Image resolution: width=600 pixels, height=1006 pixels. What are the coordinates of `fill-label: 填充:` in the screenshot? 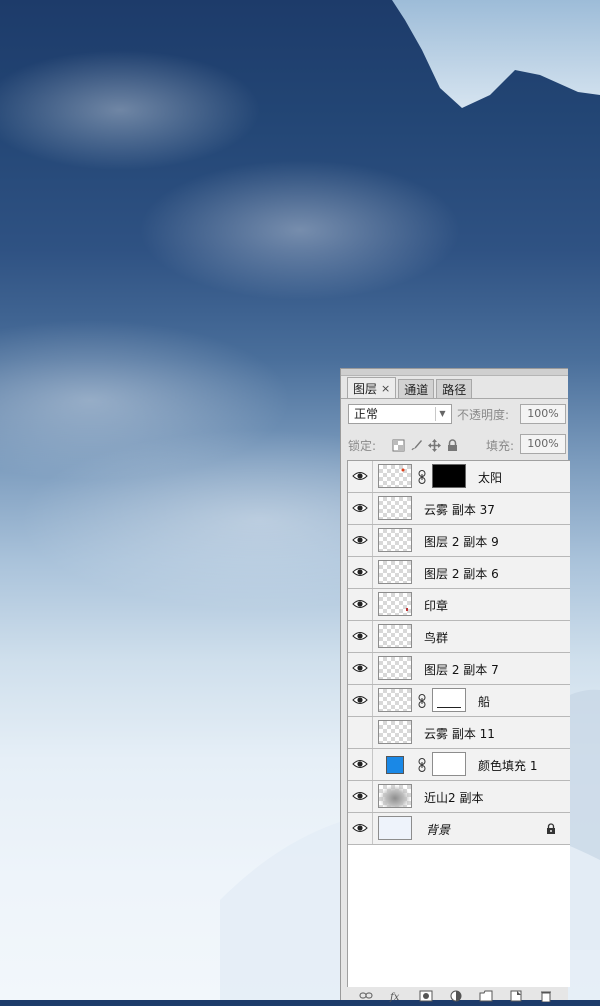 It's located at (500, 446).